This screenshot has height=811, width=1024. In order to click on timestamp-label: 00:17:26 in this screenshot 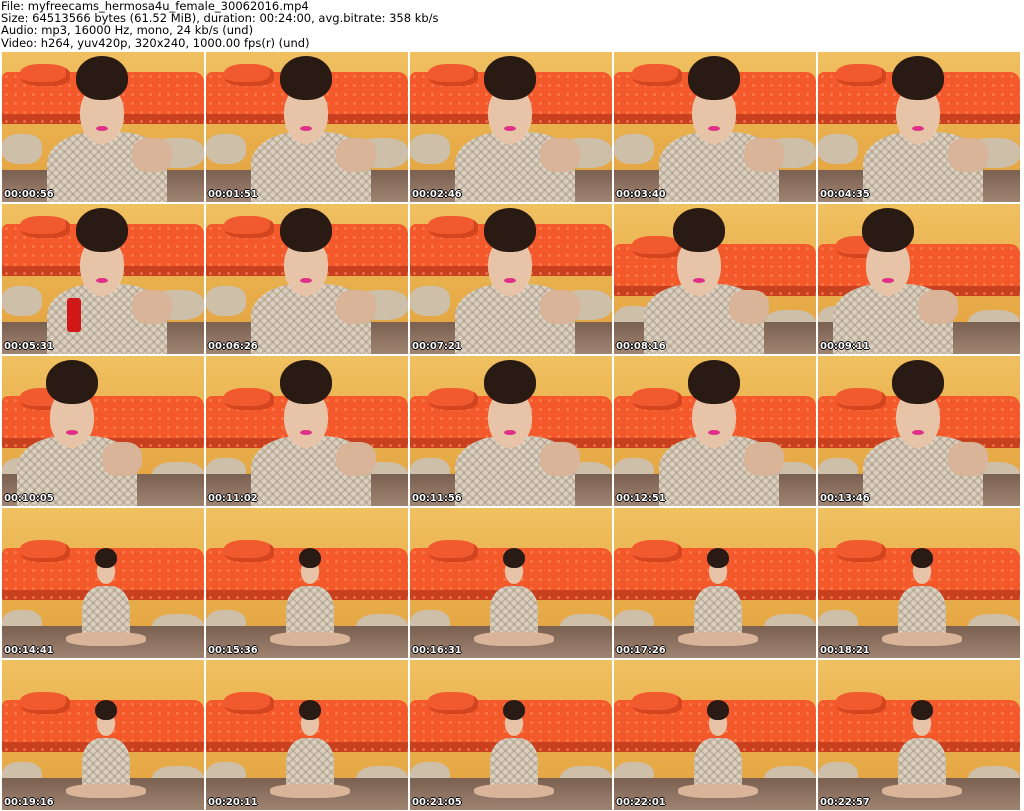, I will do `click(641, 650)`.